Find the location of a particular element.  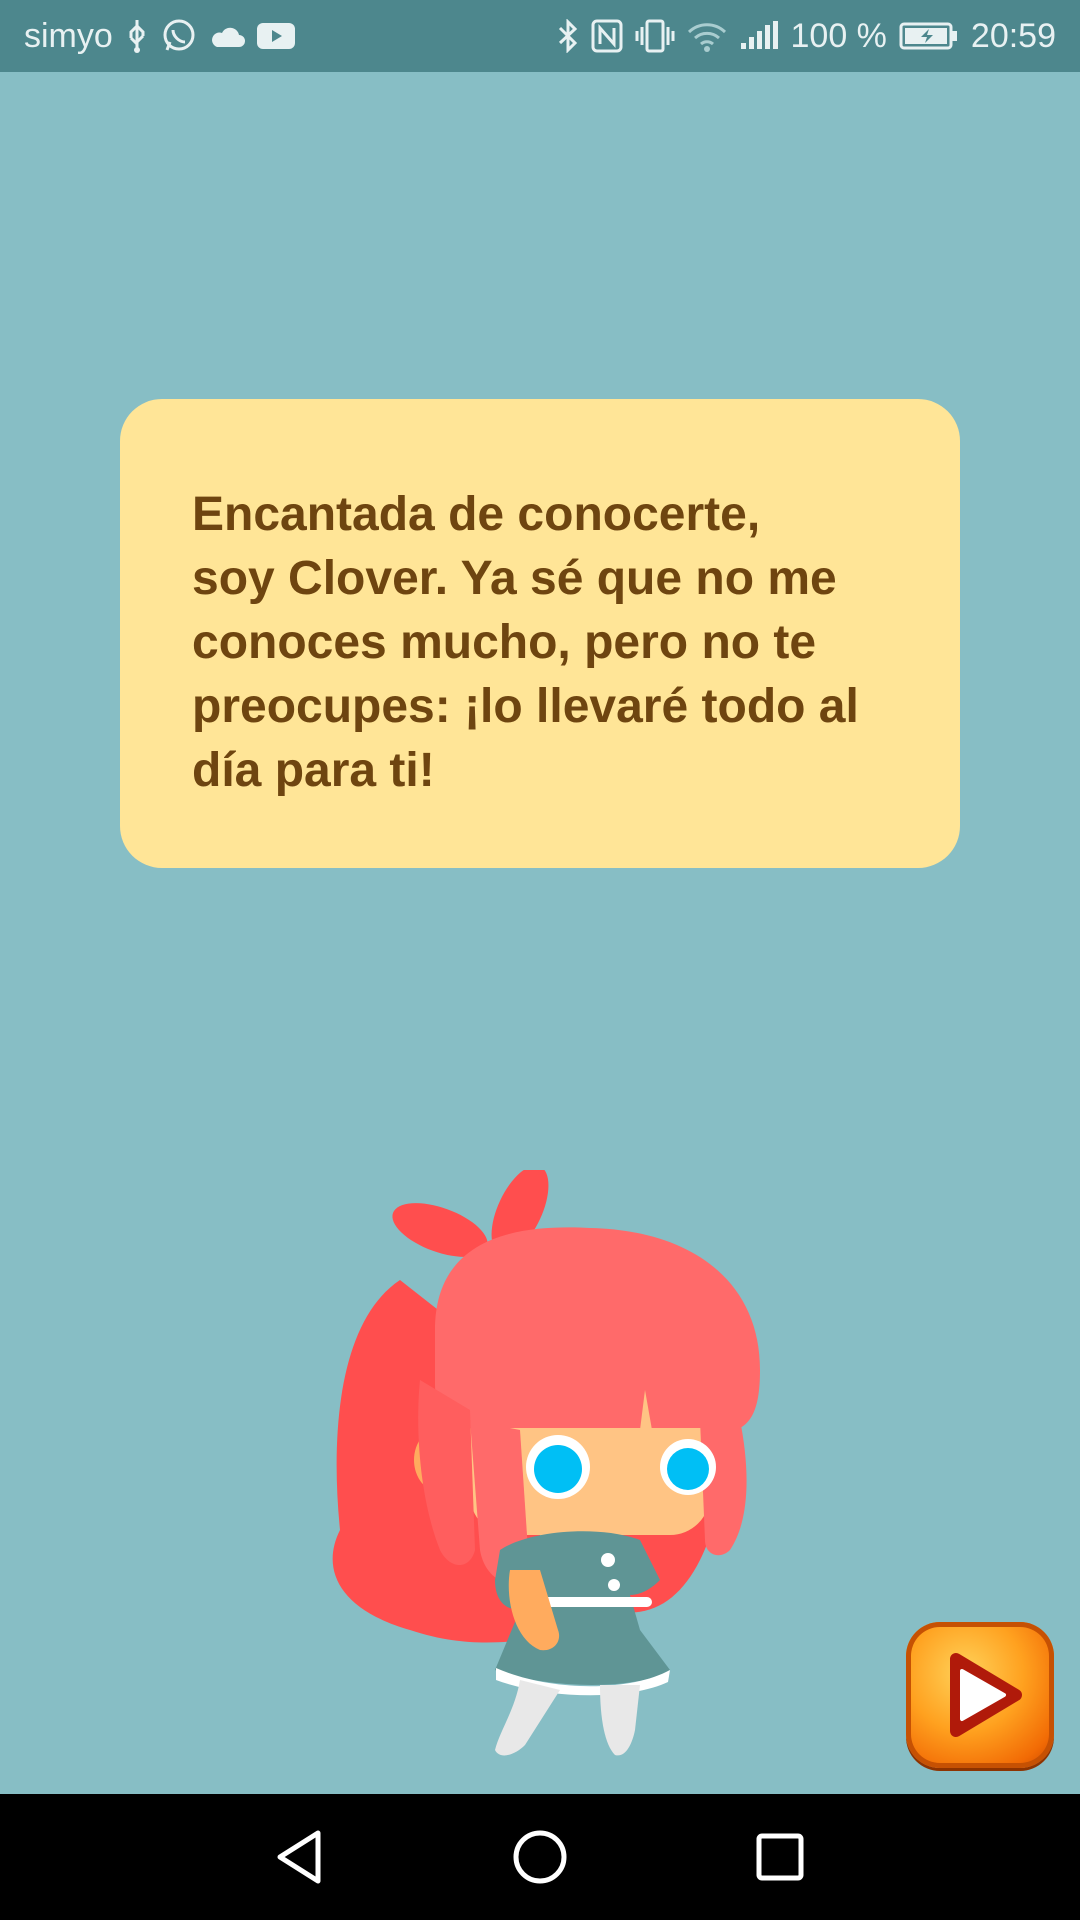

home-icon is located at coordinates (540, 1857).